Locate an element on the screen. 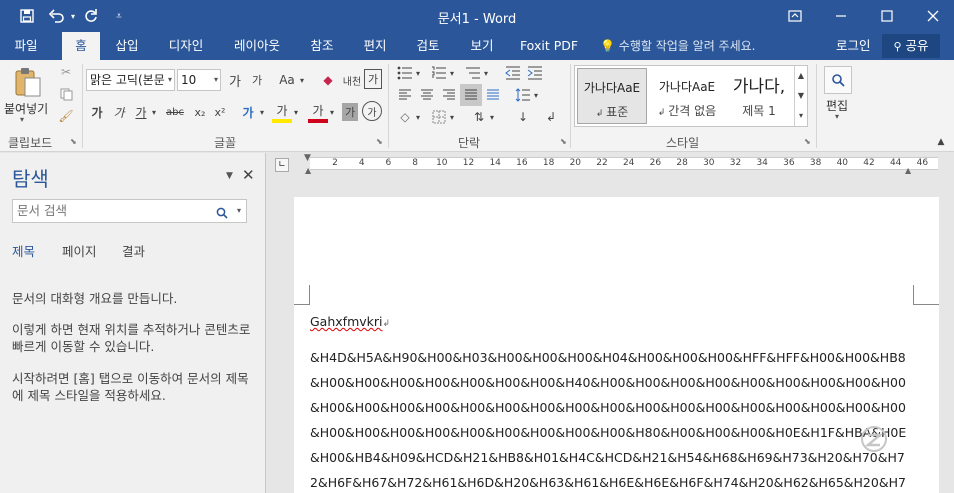  multilevel-list-dropdown-icon: ▾ is located at coordinates (486, 73).